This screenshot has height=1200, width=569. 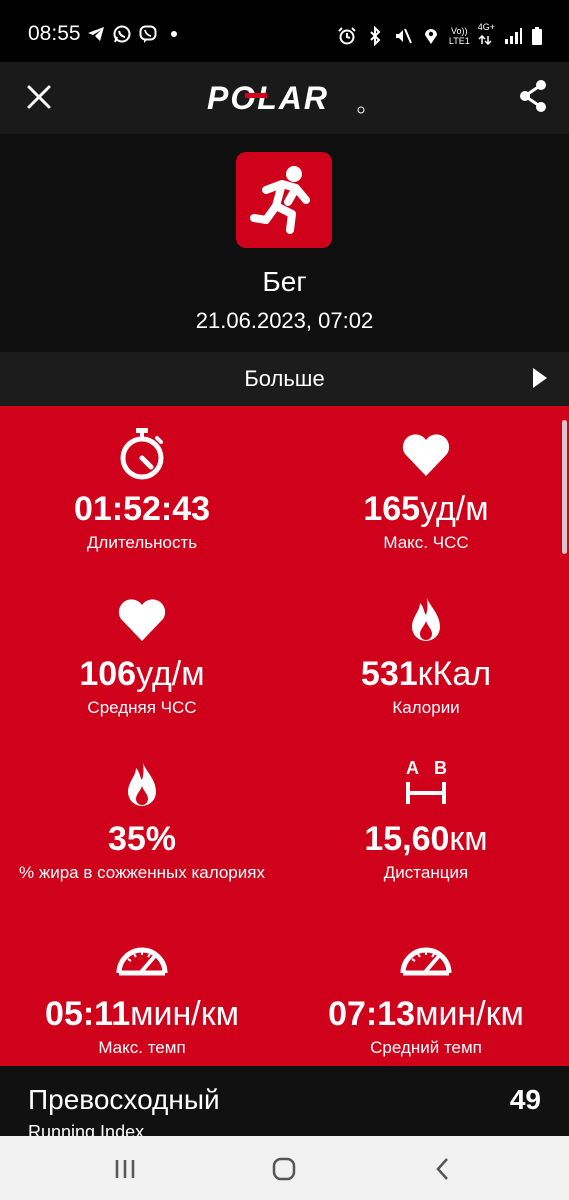 I want to click on status-bar: 08:55 Vo)) LTE1 4G+, so click(x=284, y=31).